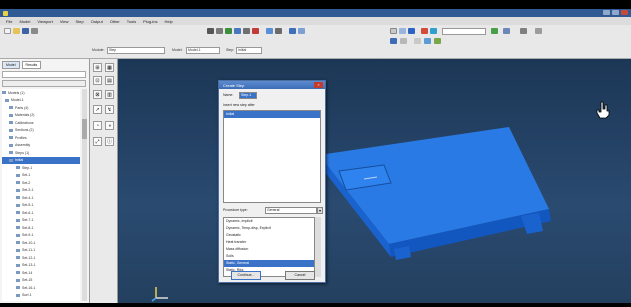 This screenshot has height=307, width=631. Describe the element at coordinates (9, 21) in the screenshot. I see `menu-item-0: File` at that location.